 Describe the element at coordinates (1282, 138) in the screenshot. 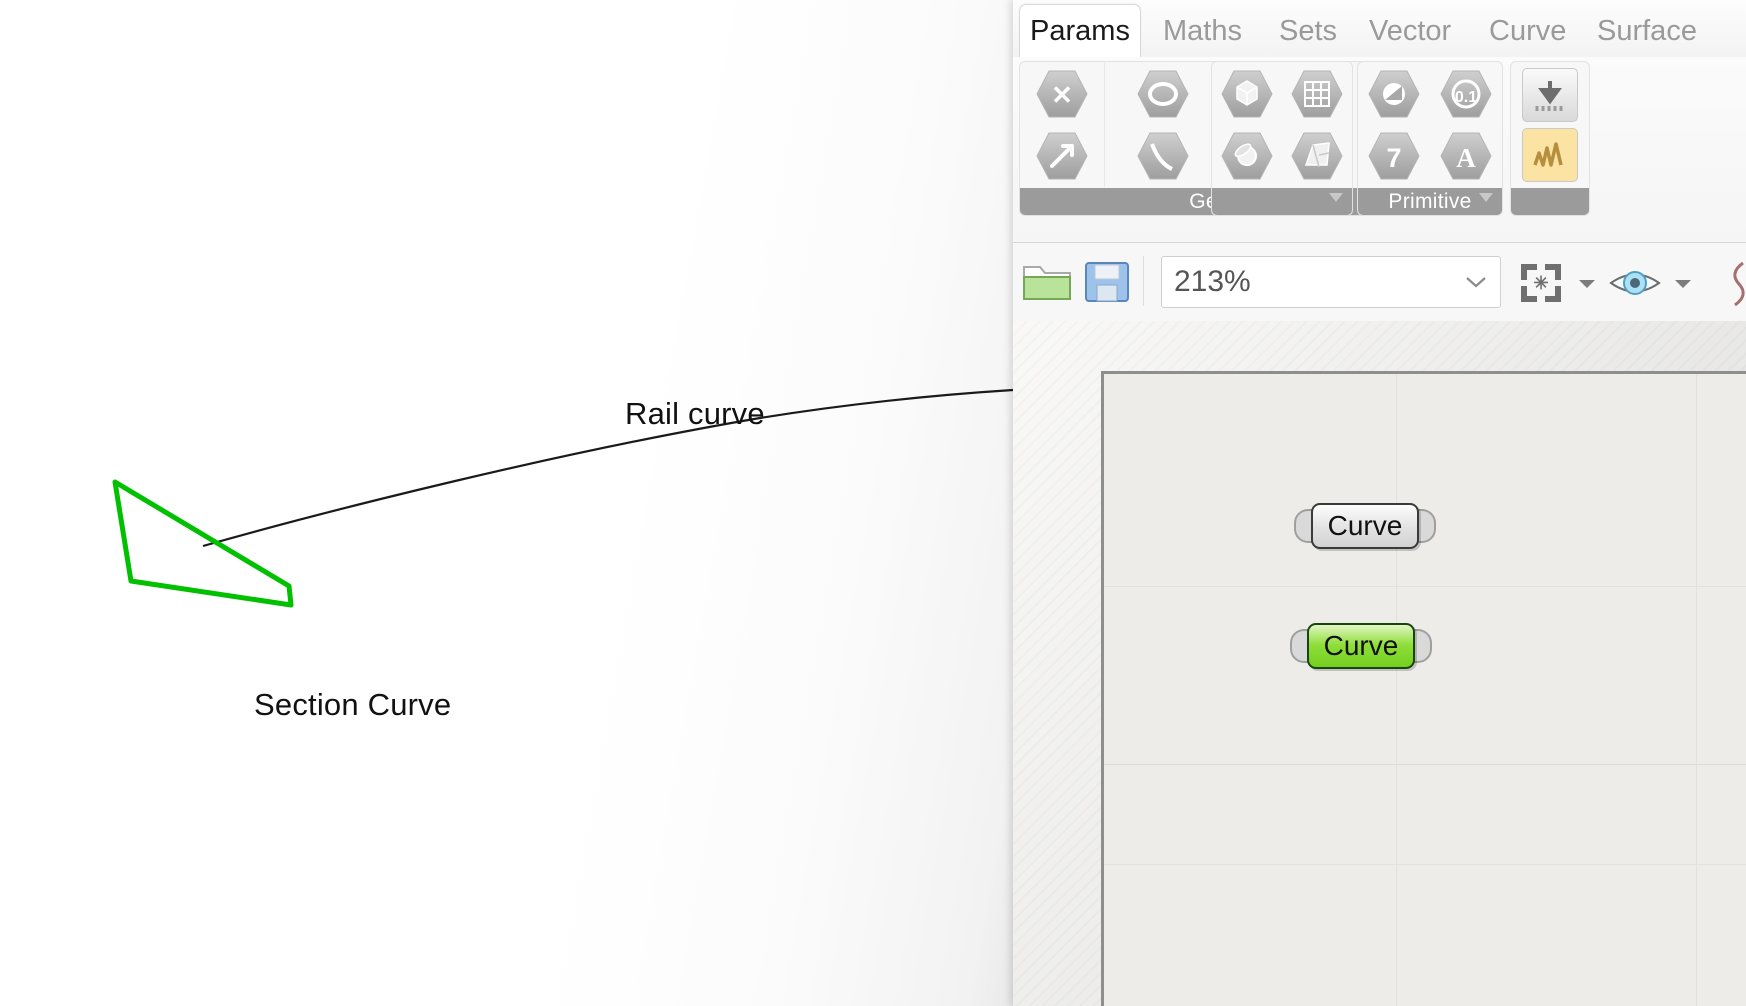

I see `ribbon-group-3d` at that location.